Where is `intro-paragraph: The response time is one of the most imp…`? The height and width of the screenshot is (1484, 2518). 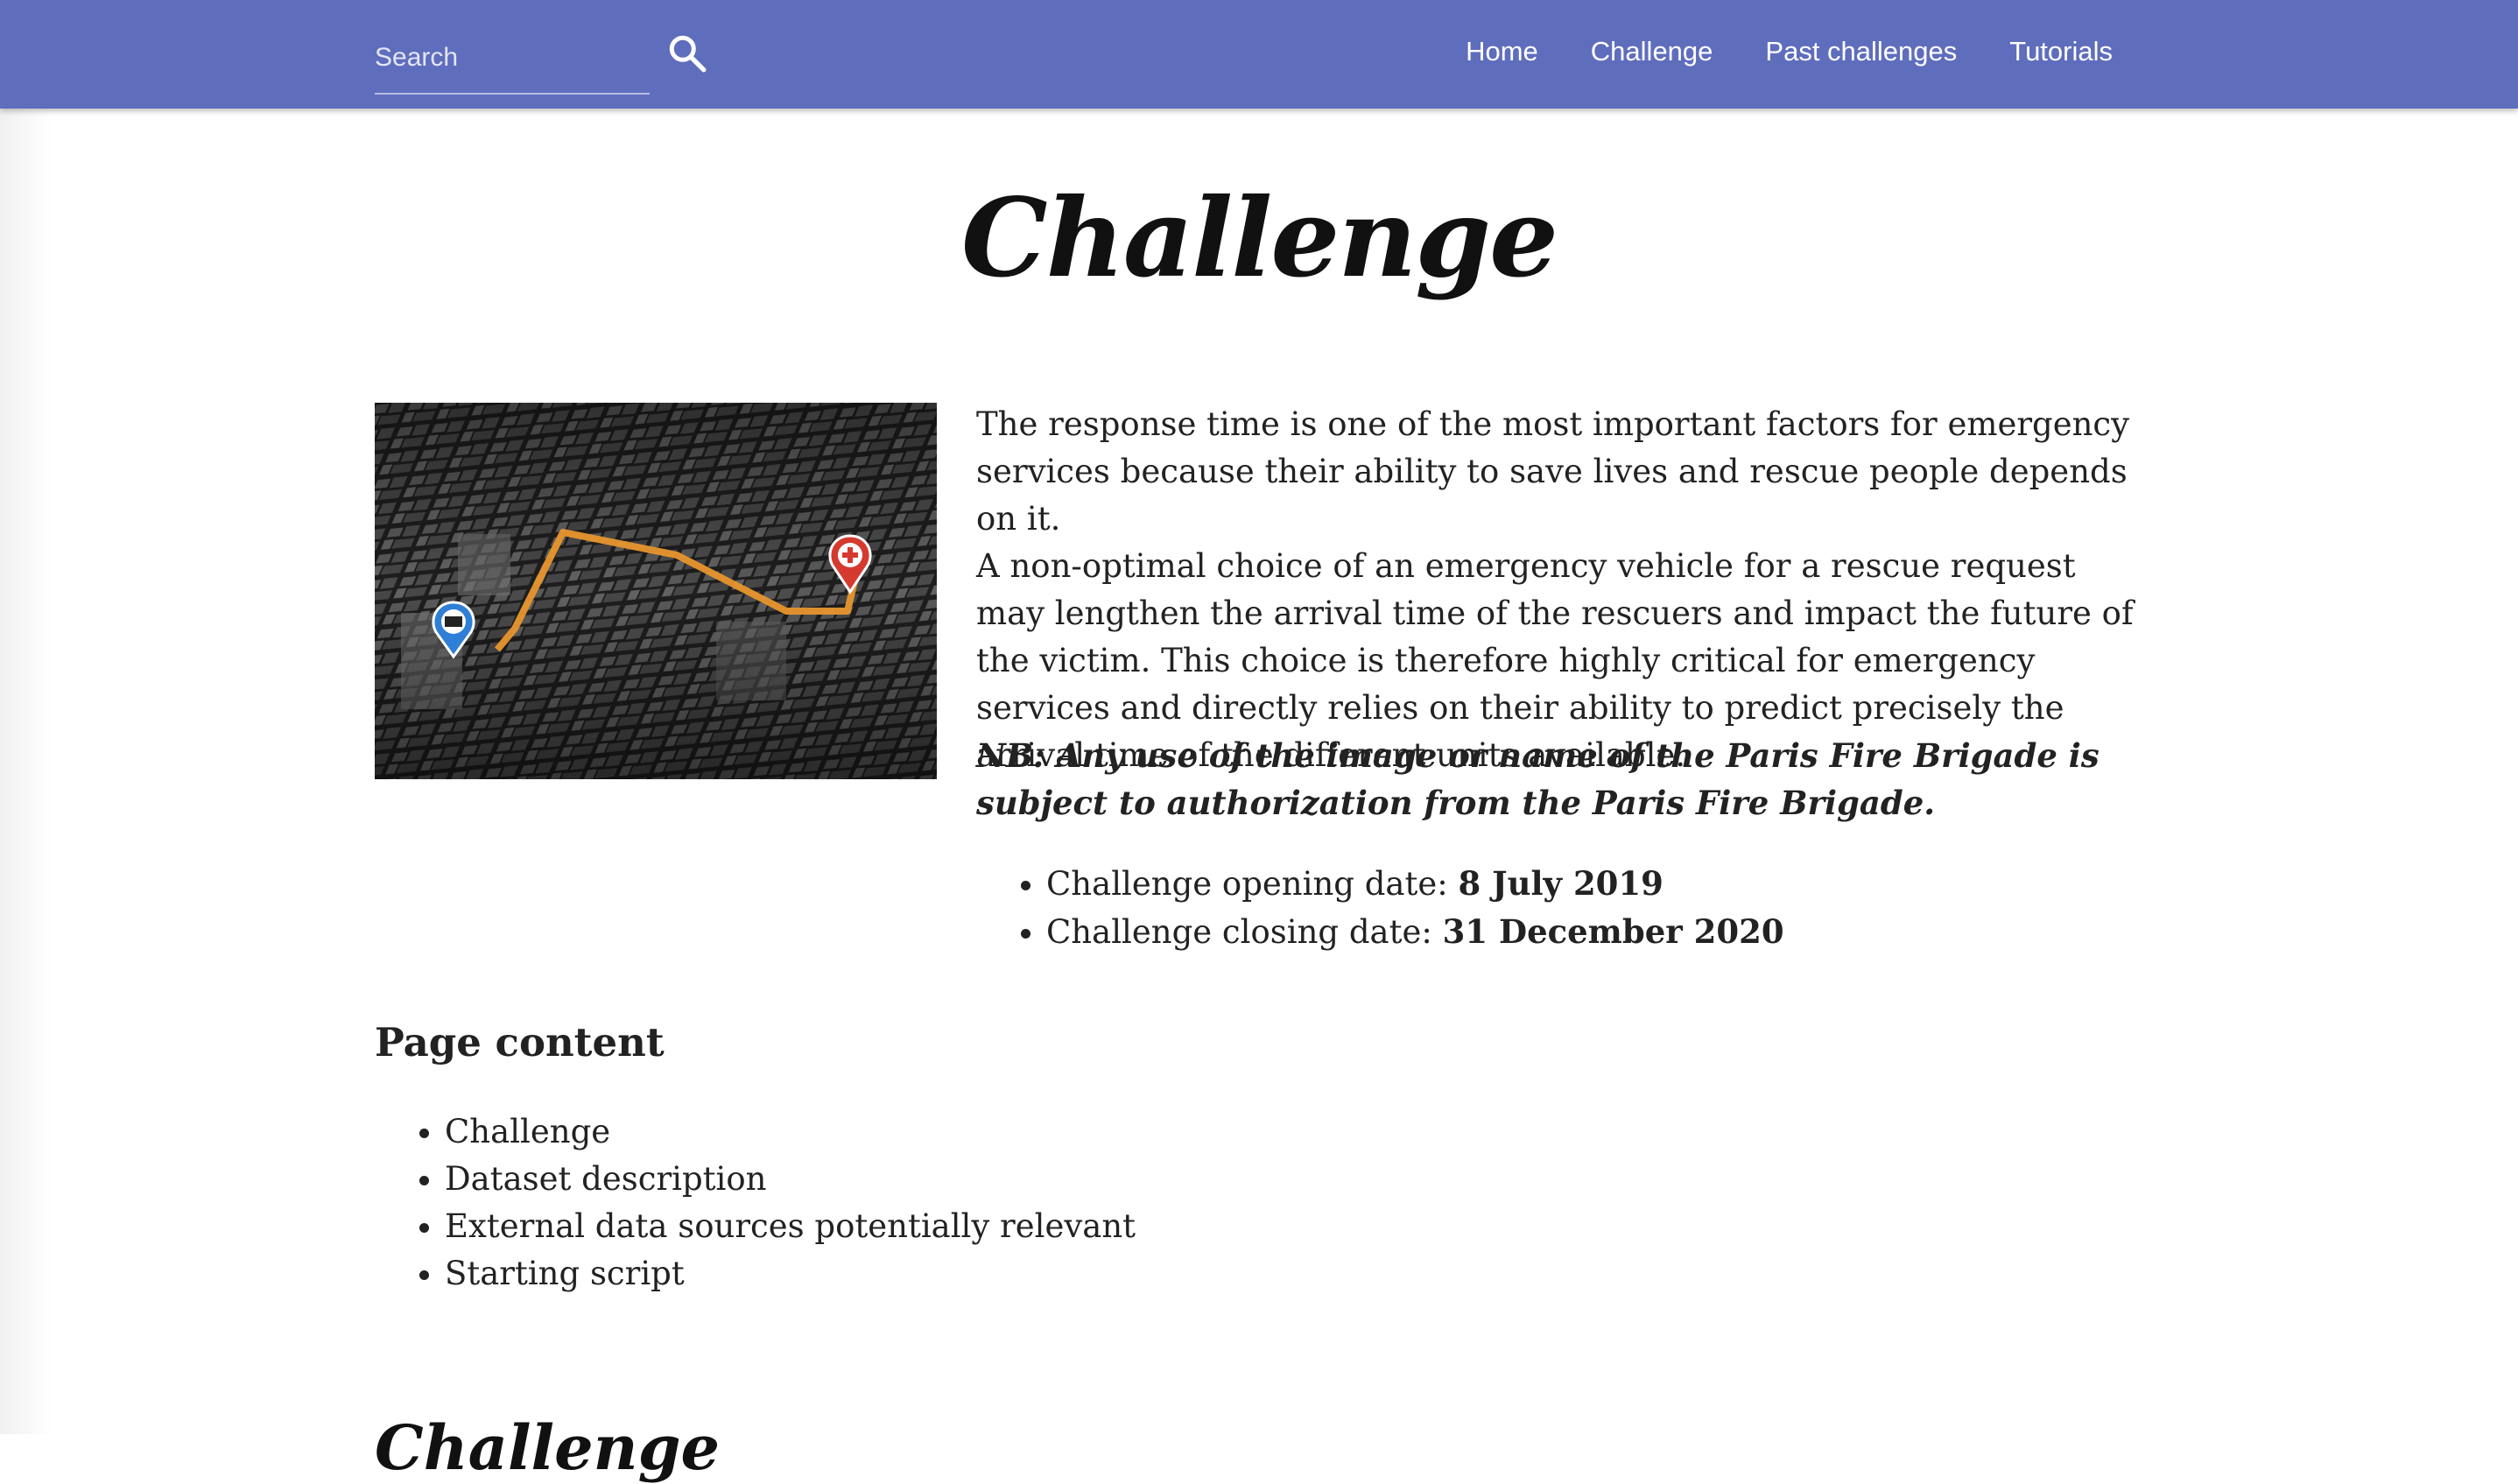 intro-paragraph: The response time is one of the most imp… is located at coordinates (1553, 471).